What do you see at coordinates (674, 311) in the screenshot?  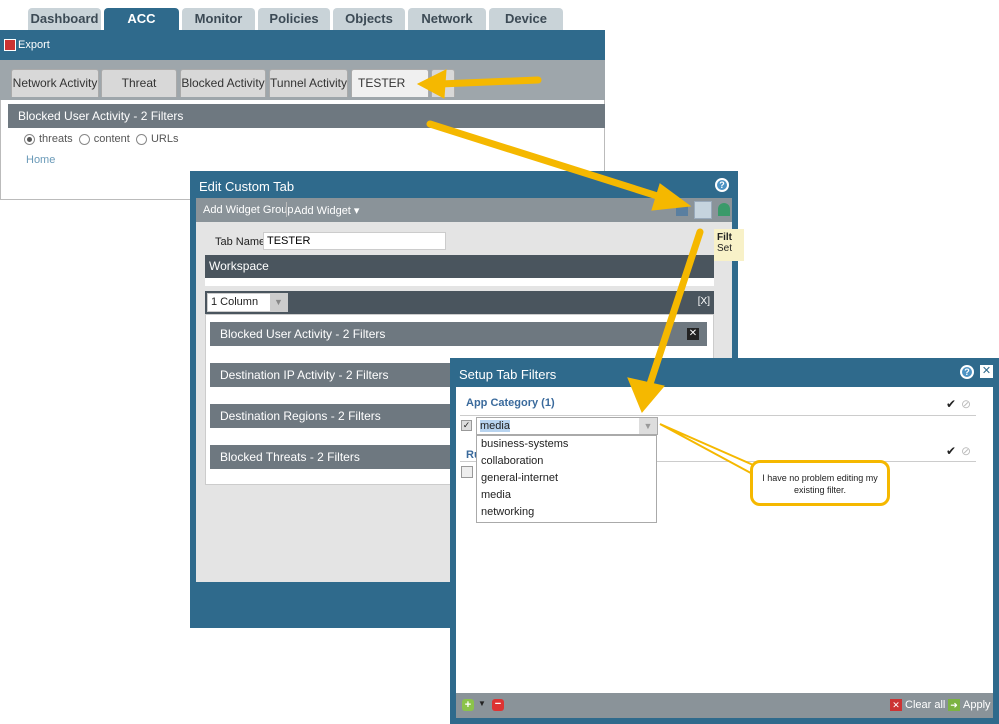 I see `arrow-to-dropdown` at bounding box center [674, 311].